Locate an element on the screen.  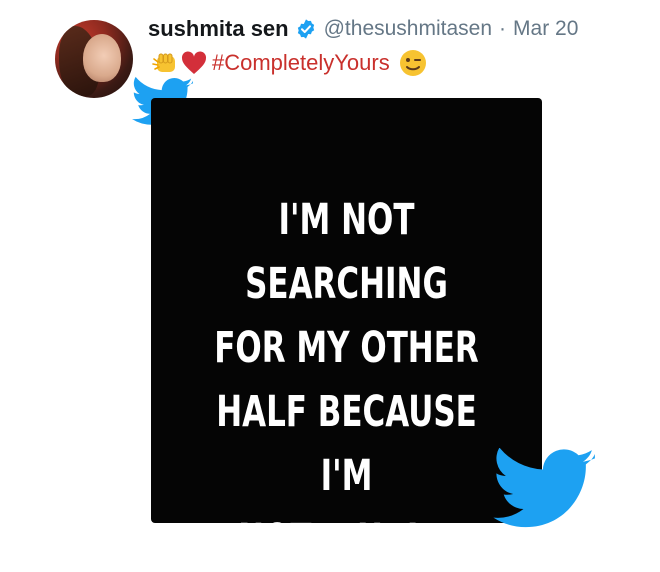
tweet-date: Mar 20 is located at coordinates (545, 29).